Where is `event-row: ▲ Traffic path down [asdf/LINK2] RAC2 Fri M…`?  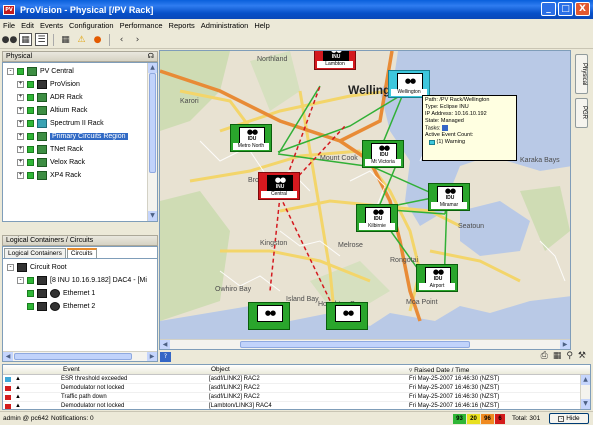 event-row: ▲ Traffic path down [asdf/LINK2] RAC2 Fri M… is located at coordinates (296, 397).